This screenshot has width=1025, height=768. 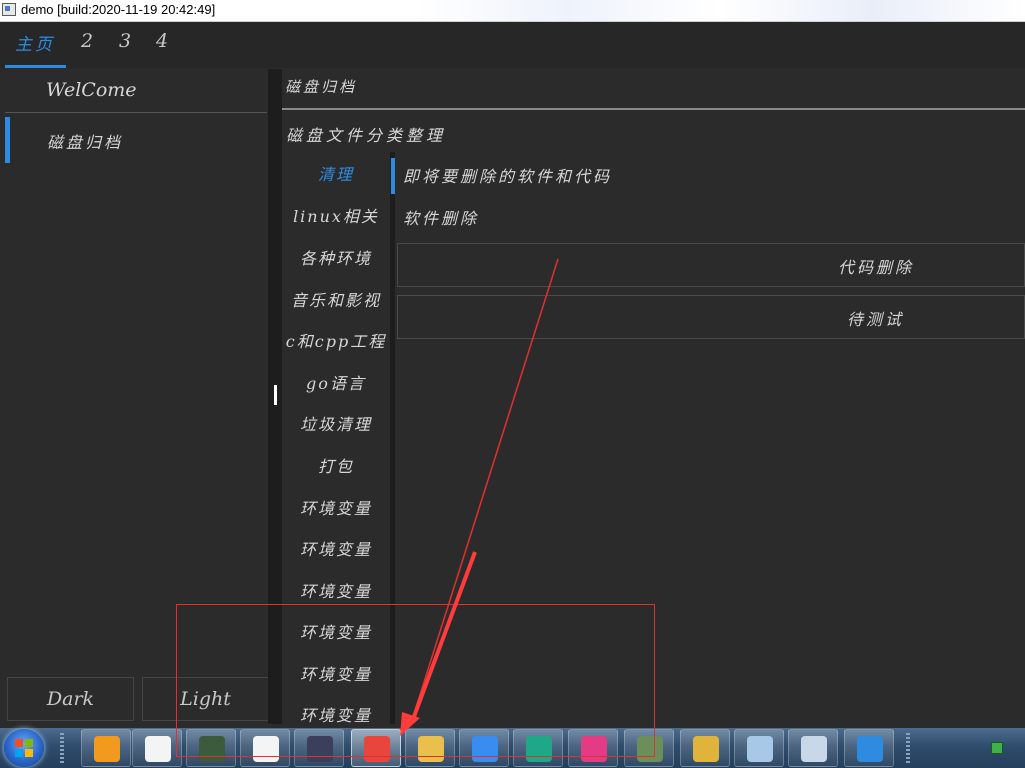 I want to click on notepad-icon, so click(x=760, y=749).